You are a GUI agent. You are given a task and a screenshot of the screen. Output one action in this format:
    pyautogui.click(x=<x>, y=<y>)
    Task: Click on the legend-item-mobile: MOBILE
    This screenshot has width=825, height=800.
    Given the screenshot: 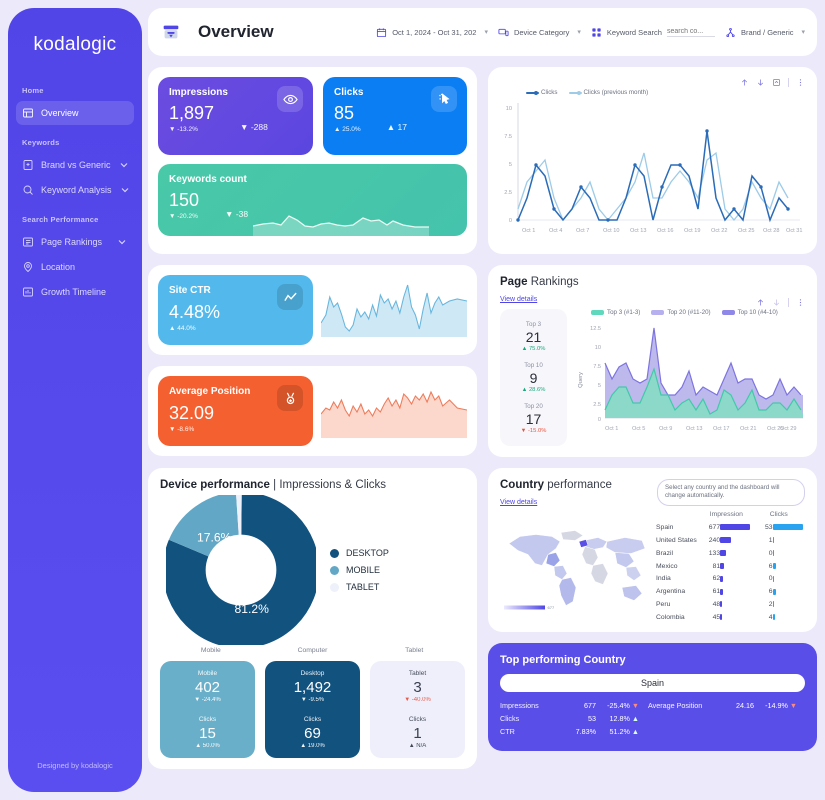 What is the action you would take?
    pyautogui.click(x=359, y=570)
    